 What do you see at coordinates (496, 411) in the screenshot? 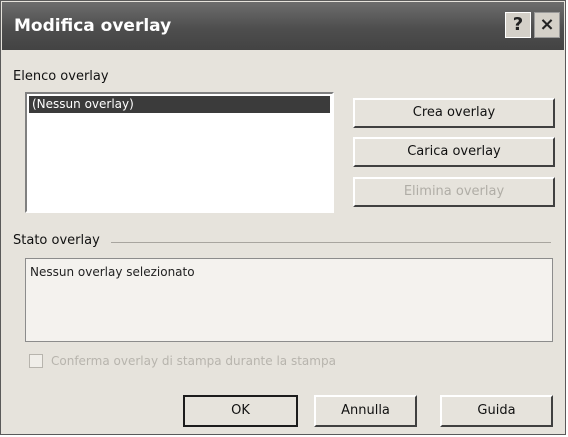
I see `help-button: Guida` at bounding box center [496, 411].